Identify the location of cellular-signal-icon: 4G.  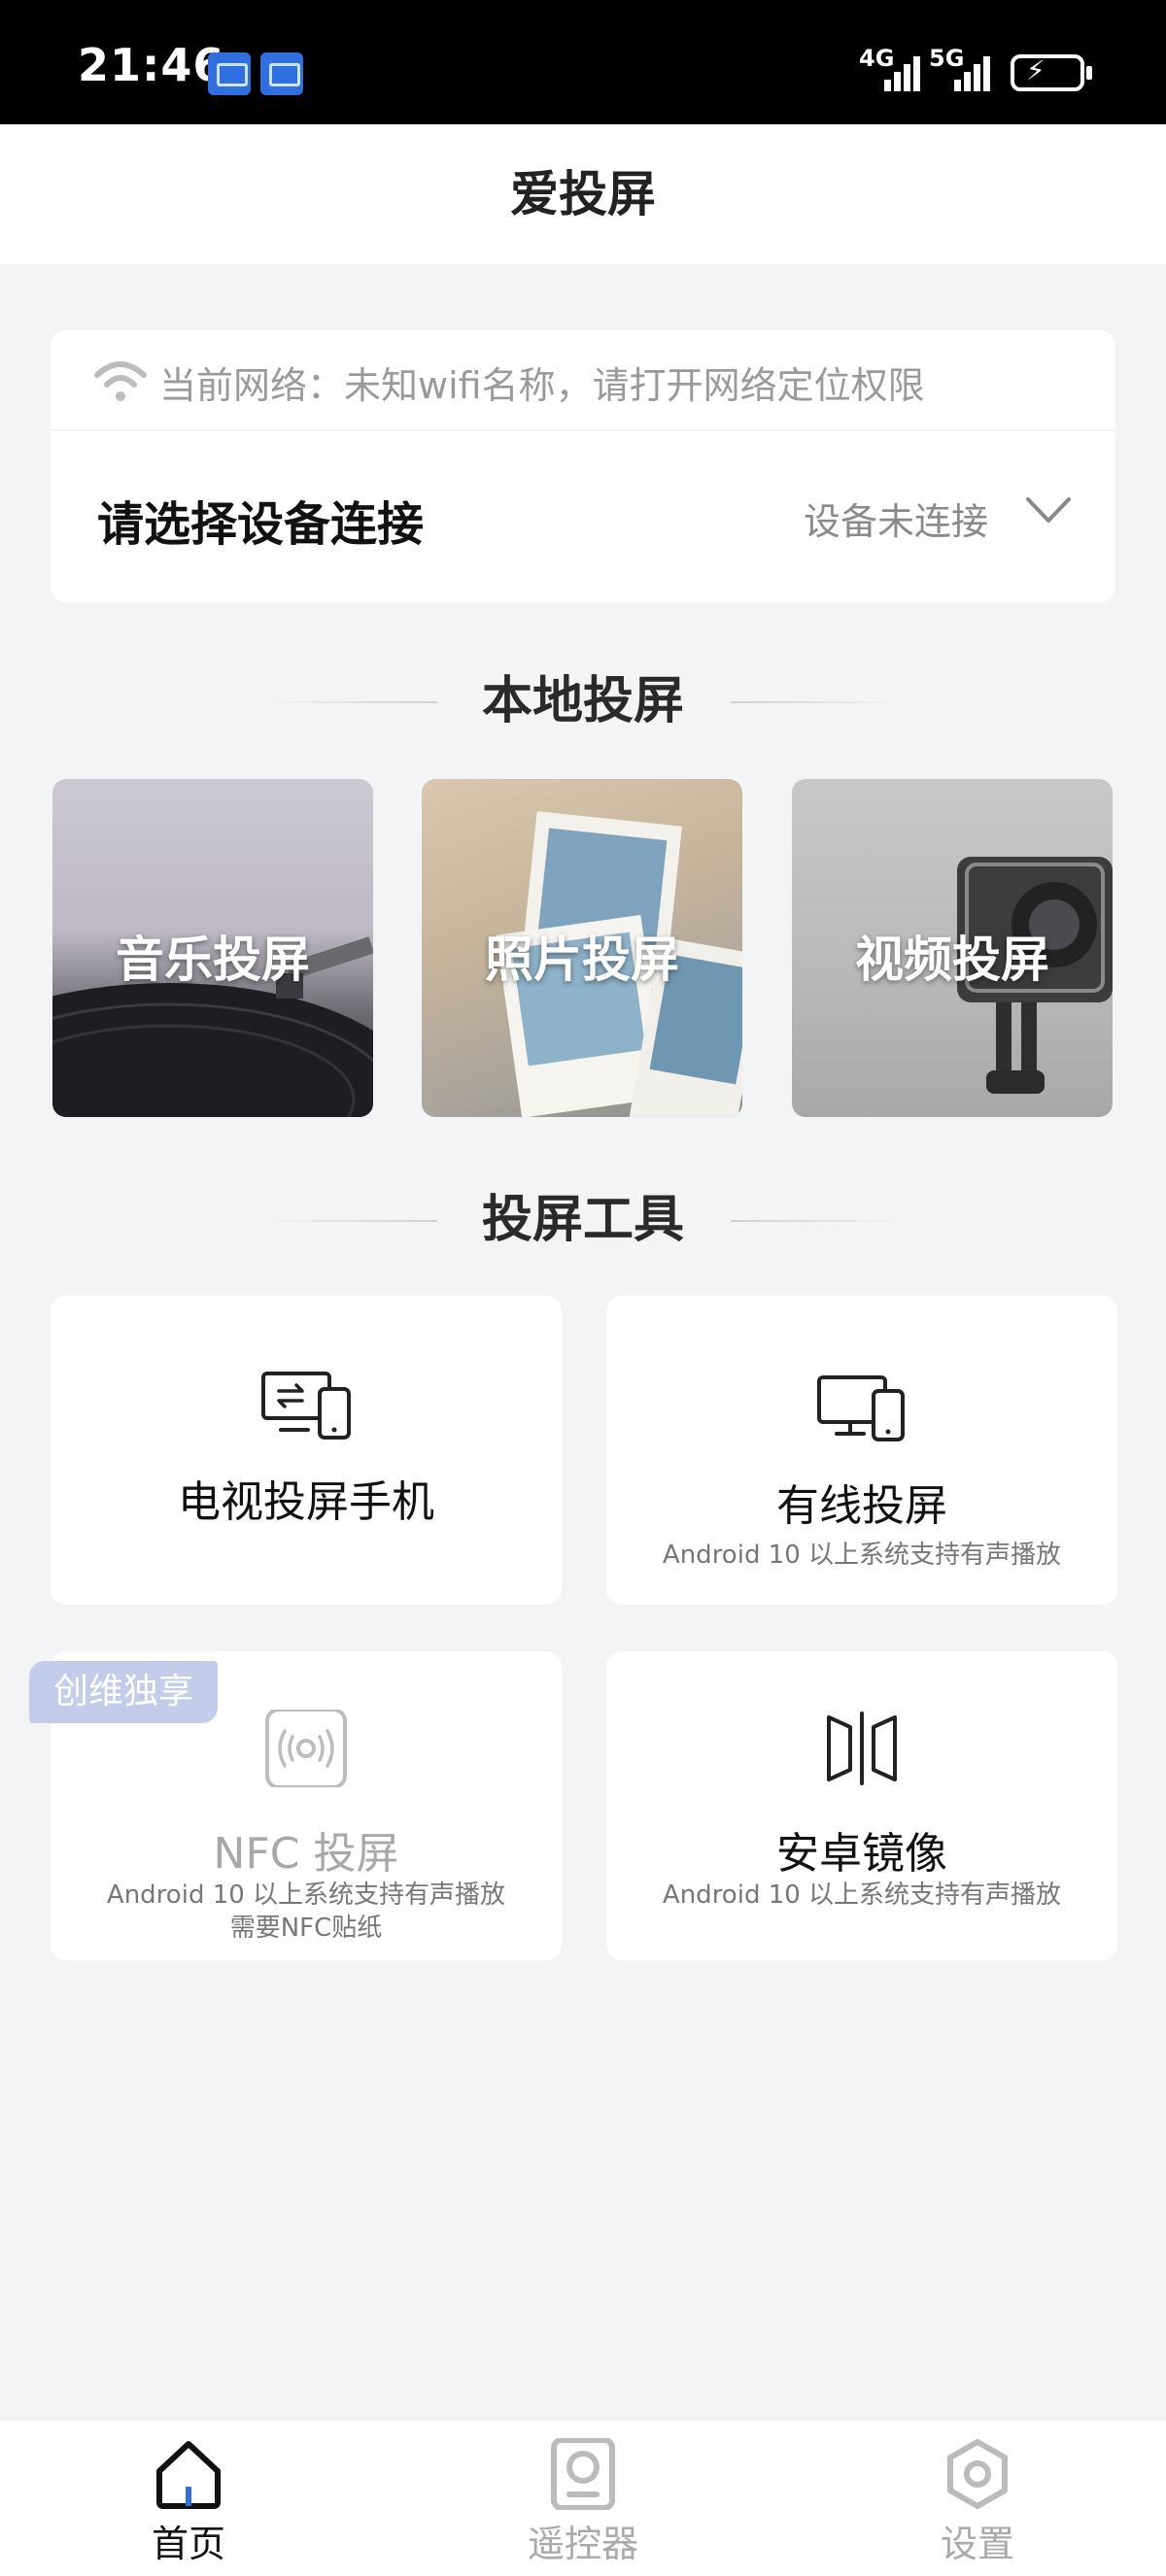
(894, 69).